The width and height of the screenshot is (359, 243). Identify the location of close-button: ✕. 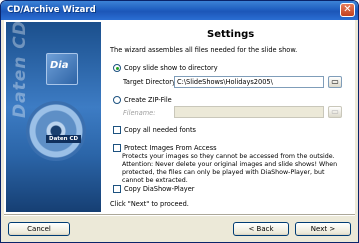
(347, 10).